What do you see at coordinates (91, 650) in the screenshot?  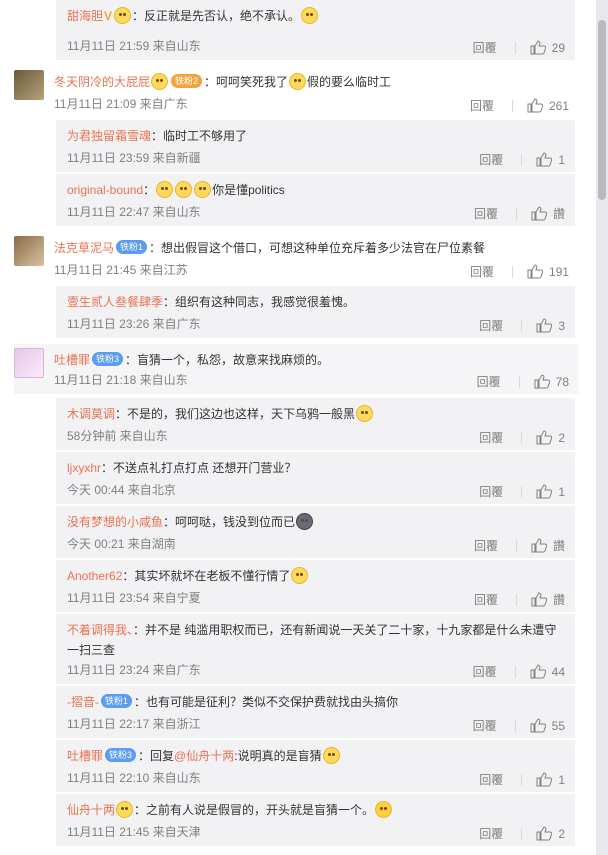 I see `comment-text-2: 一扫三查` at bounding box center [91, 650].